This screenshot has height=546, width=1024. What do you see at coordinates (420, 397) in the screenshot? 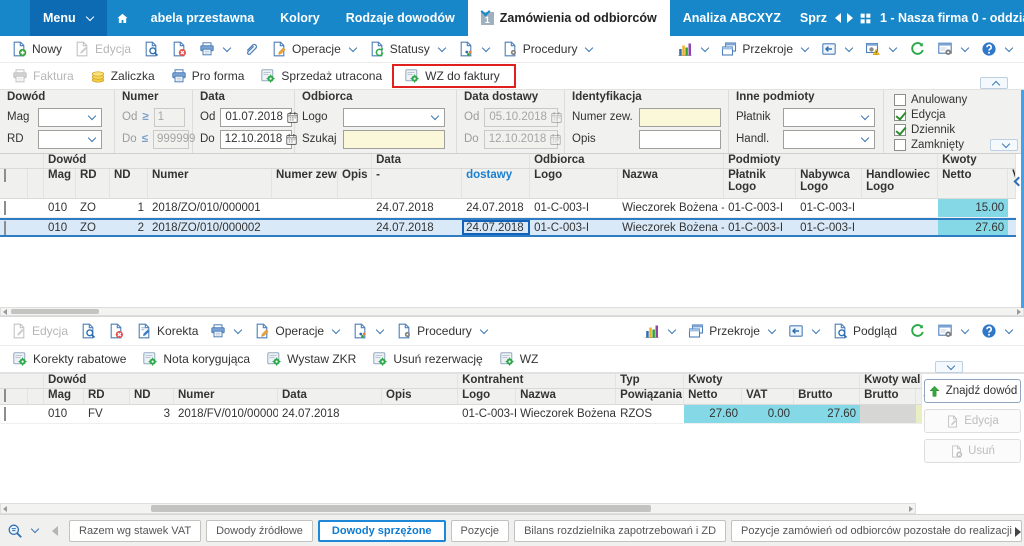
I see `col-header-opis: Opis` at bounding box center [420, 397].